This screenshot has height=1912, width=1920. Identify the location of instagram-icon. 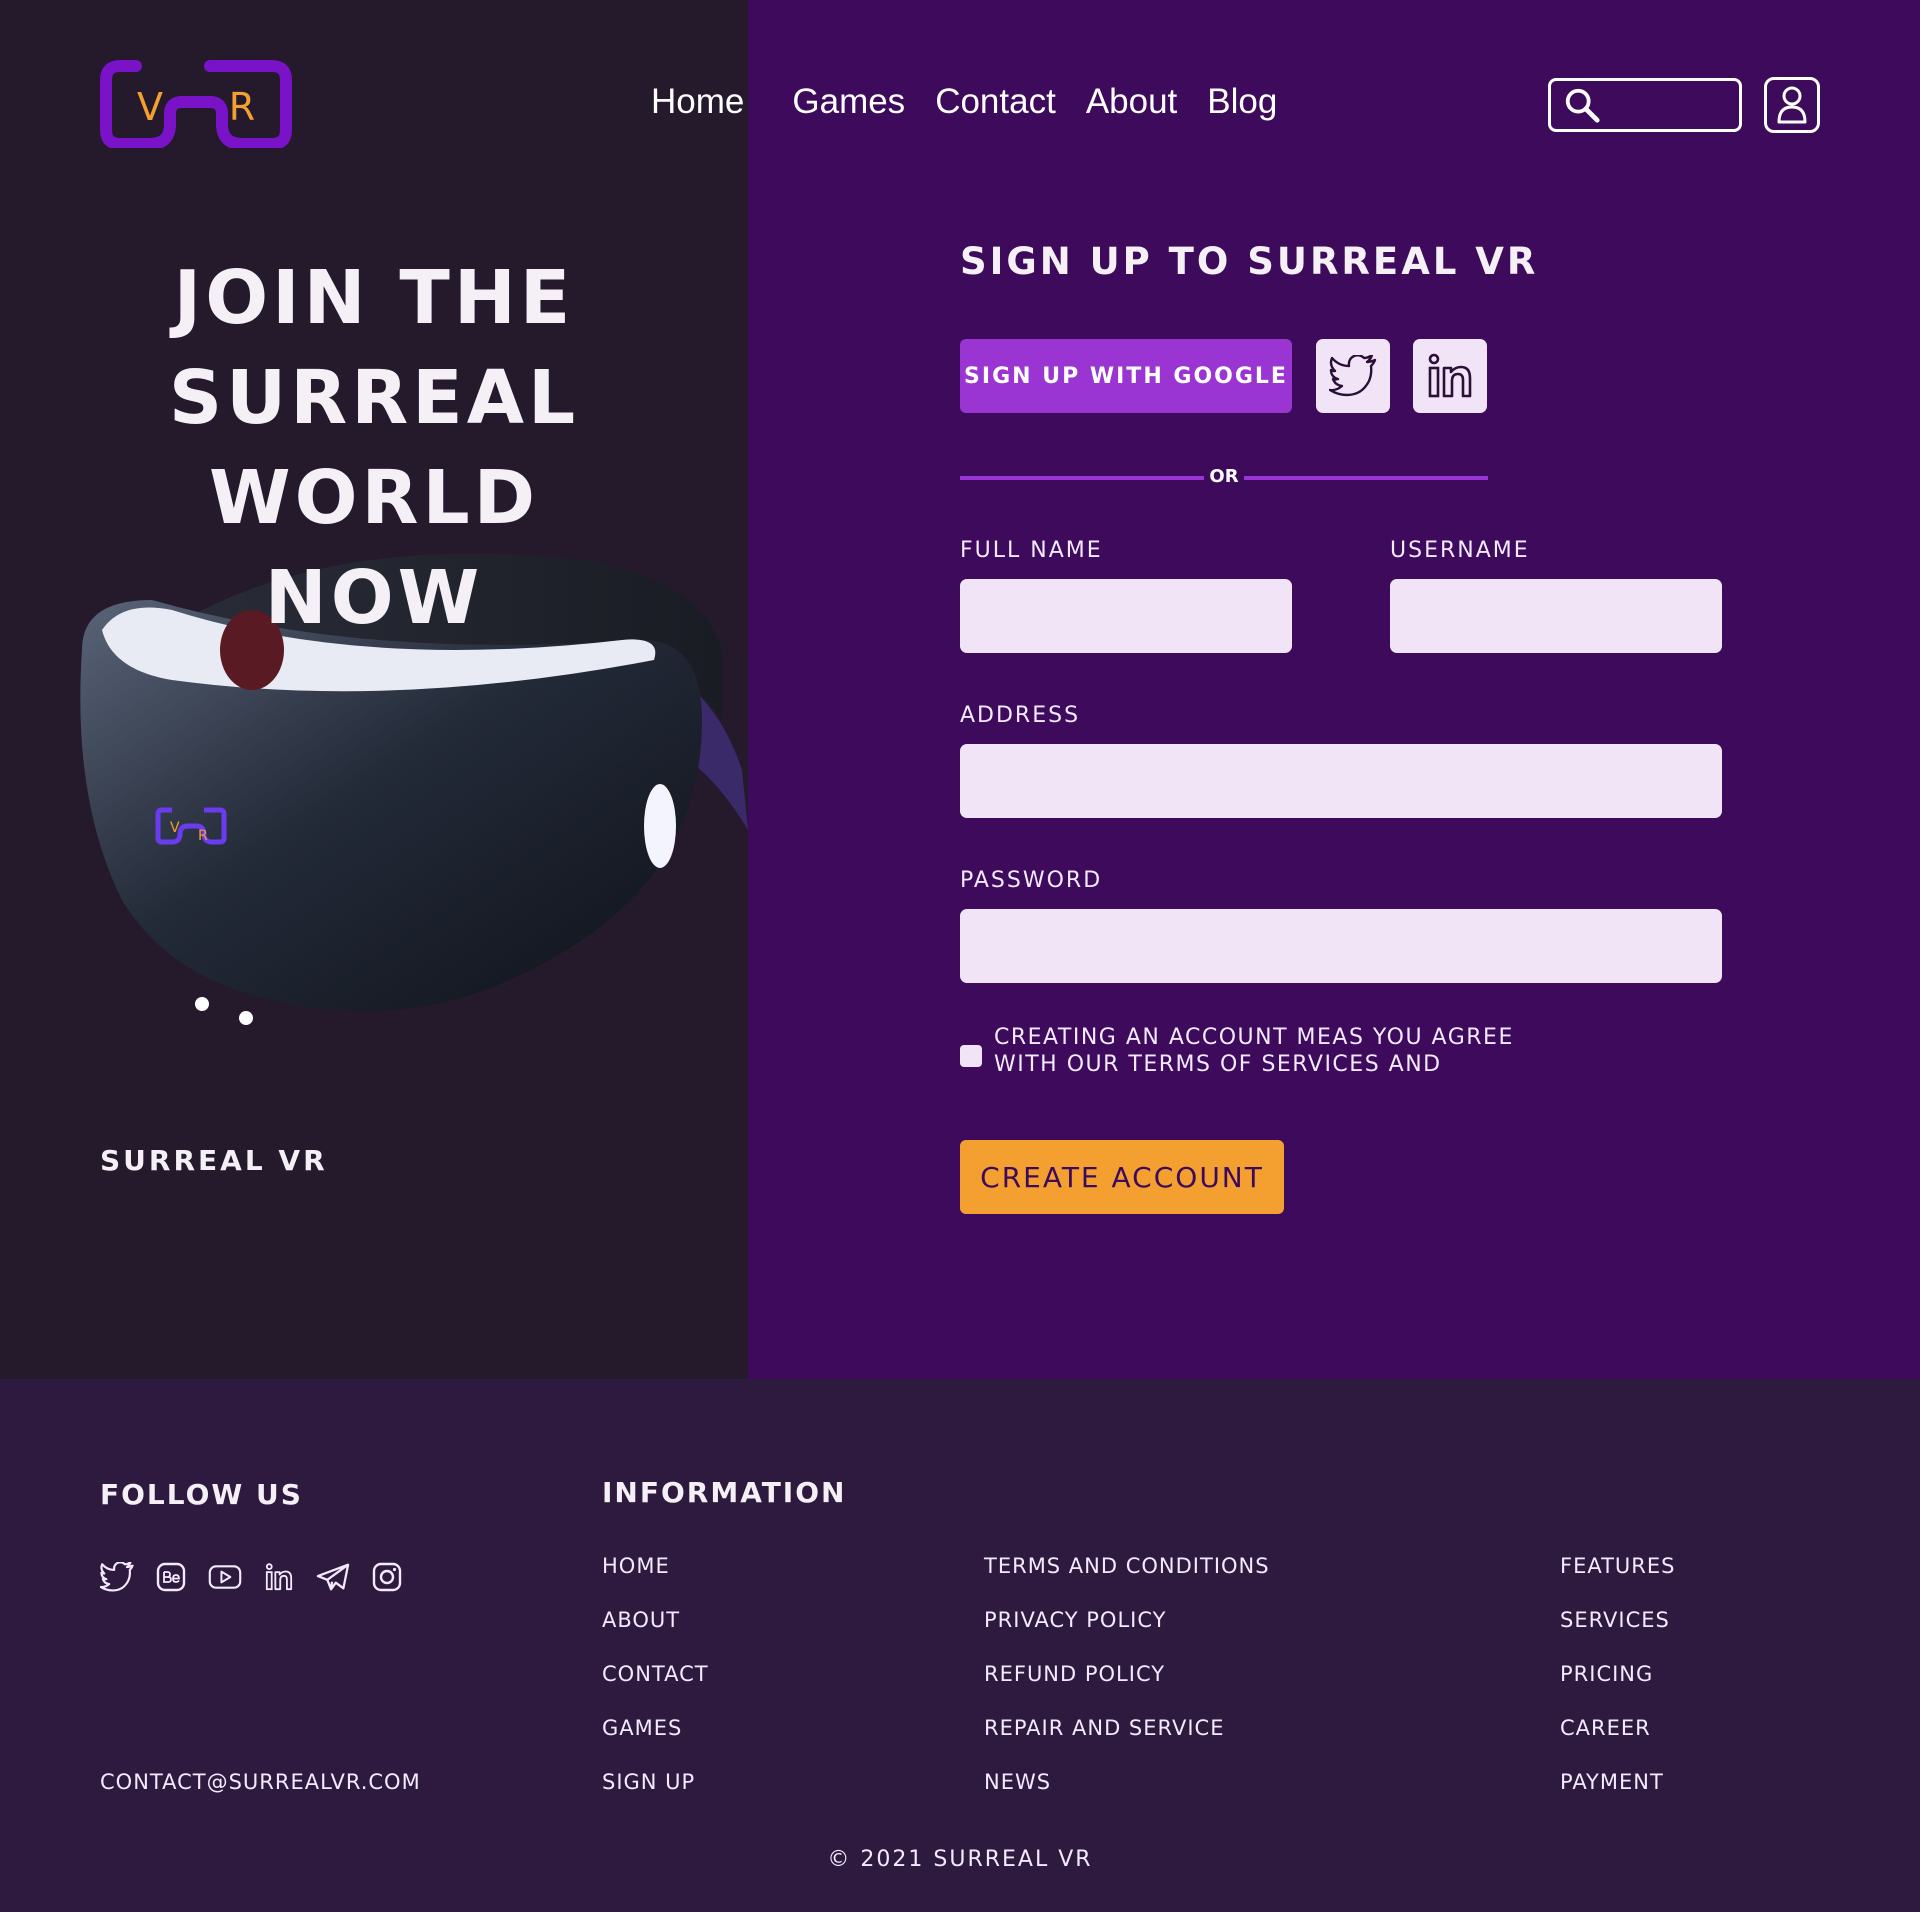
(387, 1577).